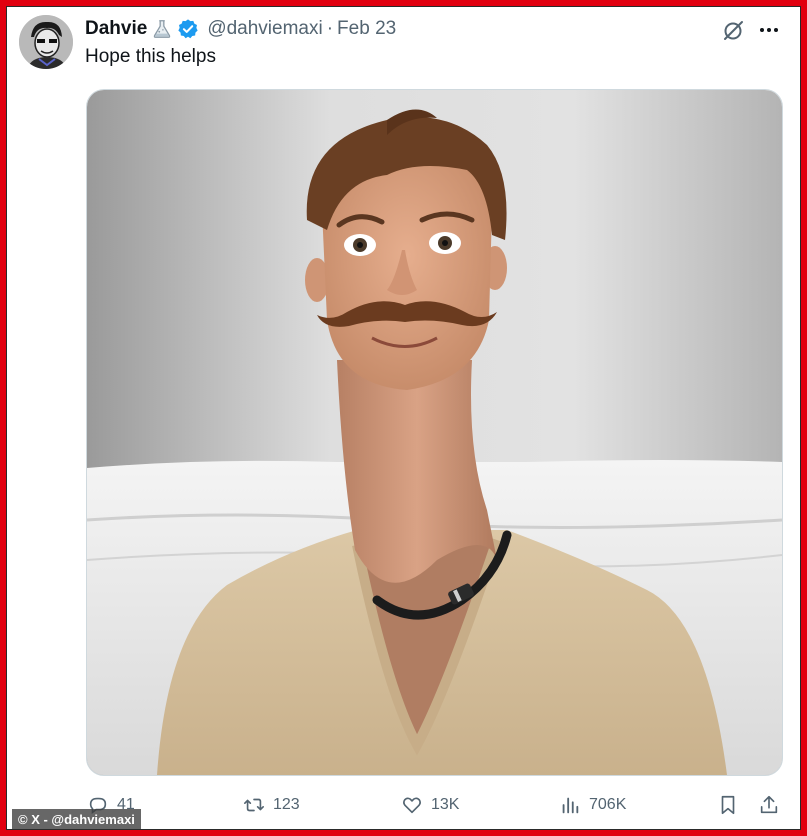 The height and width of the screenshot is (836, 807). I want to click on share-button, so click(769, 805).